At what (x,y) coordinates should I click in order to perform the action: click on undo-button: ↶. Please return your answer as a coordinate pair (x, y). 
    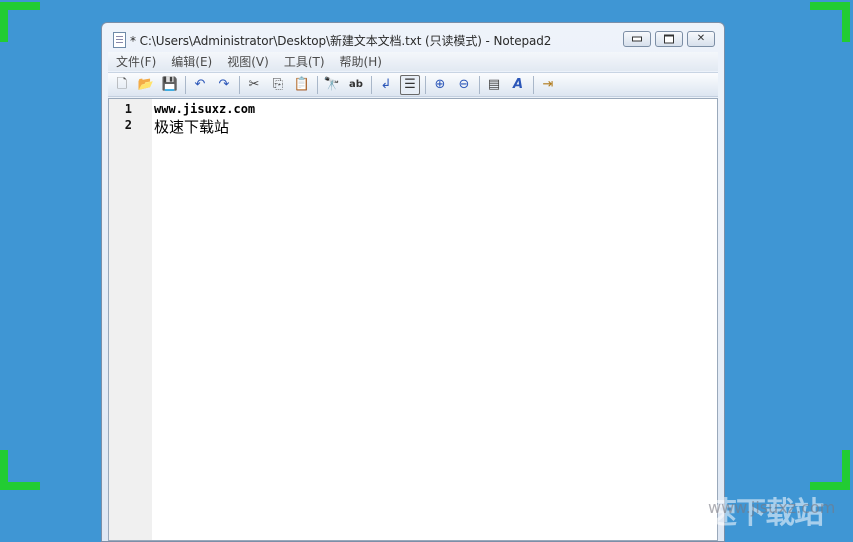
    Looking at the image, I should click on (200, 85).